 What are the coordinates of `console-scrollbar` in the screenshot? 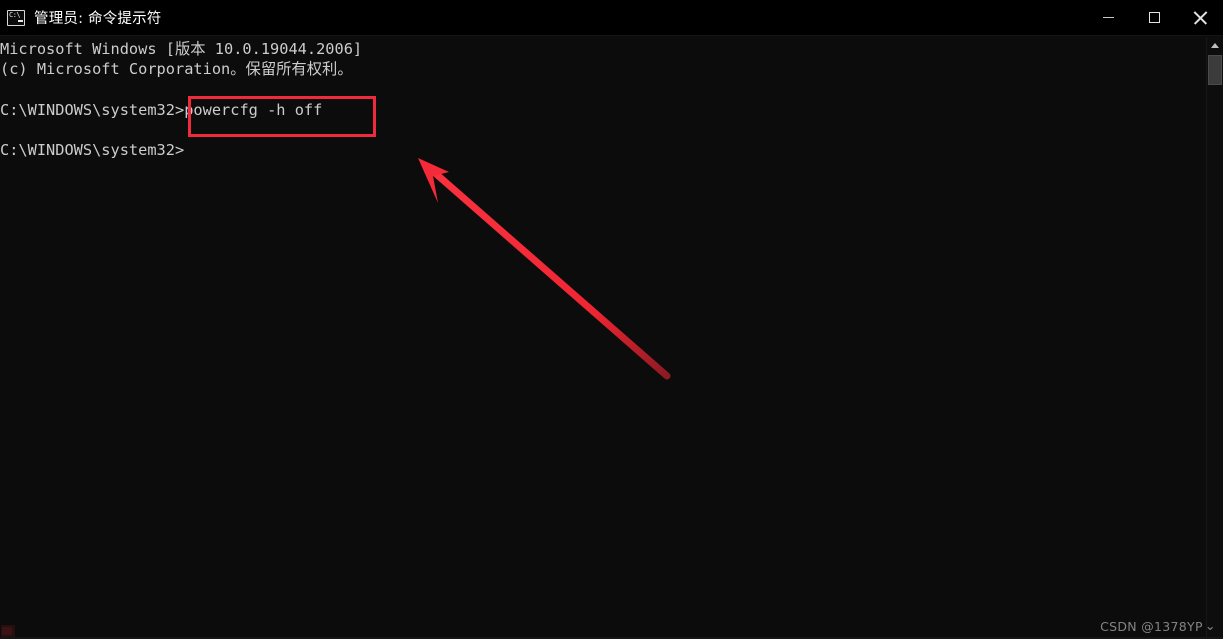 It's located at (1214, 338).